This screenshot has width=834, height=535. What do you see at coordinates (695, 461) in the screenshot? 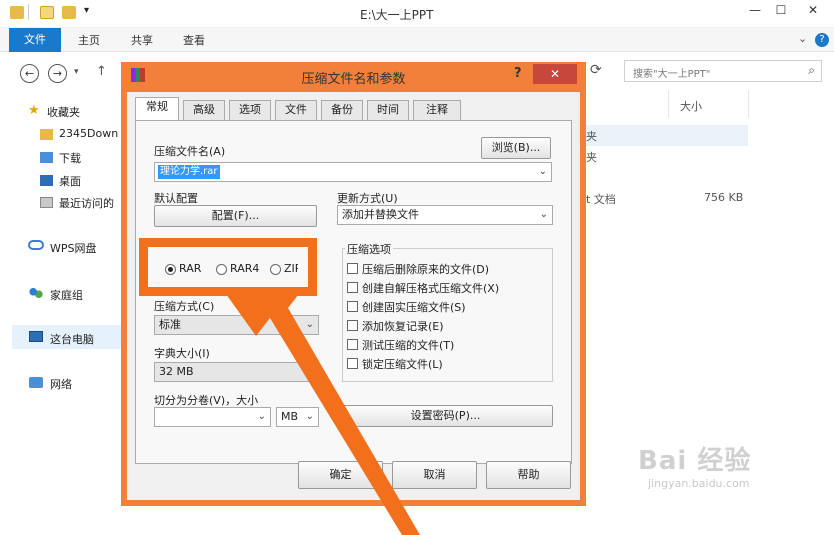
I see `watermark-brand: Bai 经验` at bounding box center [695, 461].